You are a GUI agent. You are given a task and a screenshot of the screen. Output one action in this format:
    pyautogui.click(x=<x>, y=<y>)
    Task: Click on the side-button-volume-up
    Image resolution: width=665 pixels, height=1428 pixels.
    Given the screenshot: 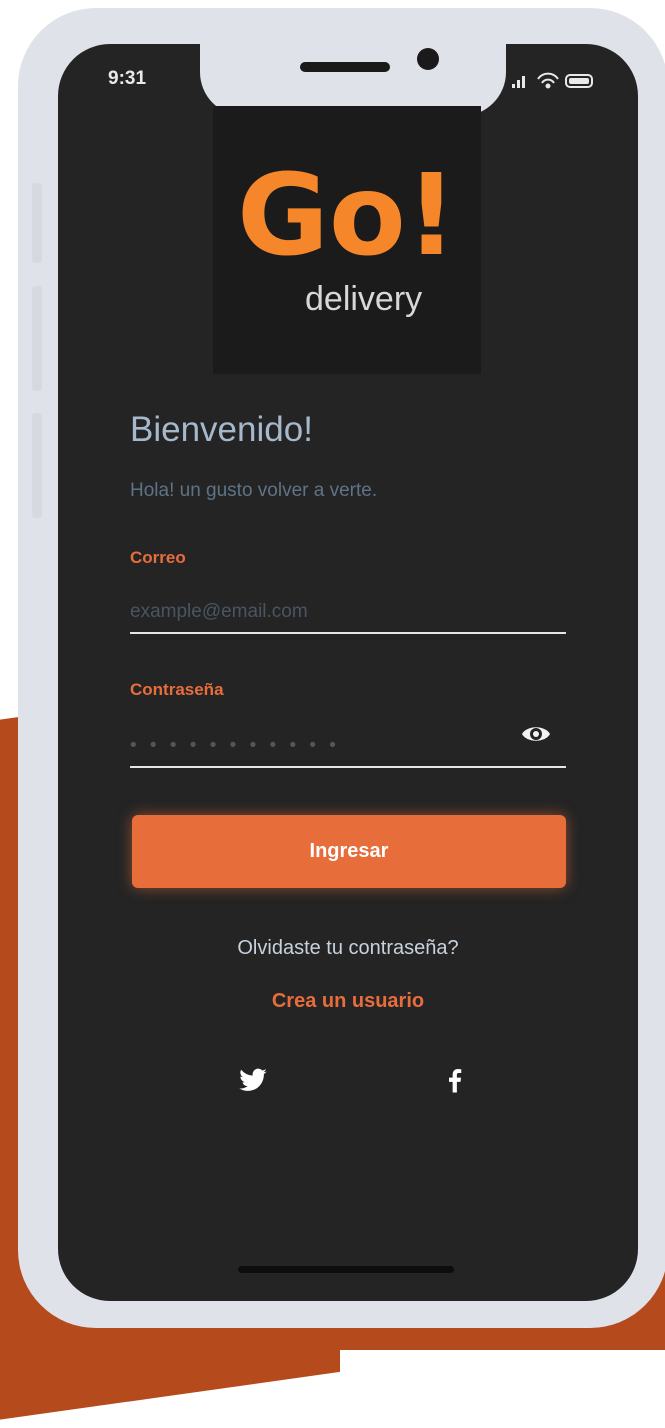 What is the action you would take?
    pyautogui.click(x=37, y=338)
    